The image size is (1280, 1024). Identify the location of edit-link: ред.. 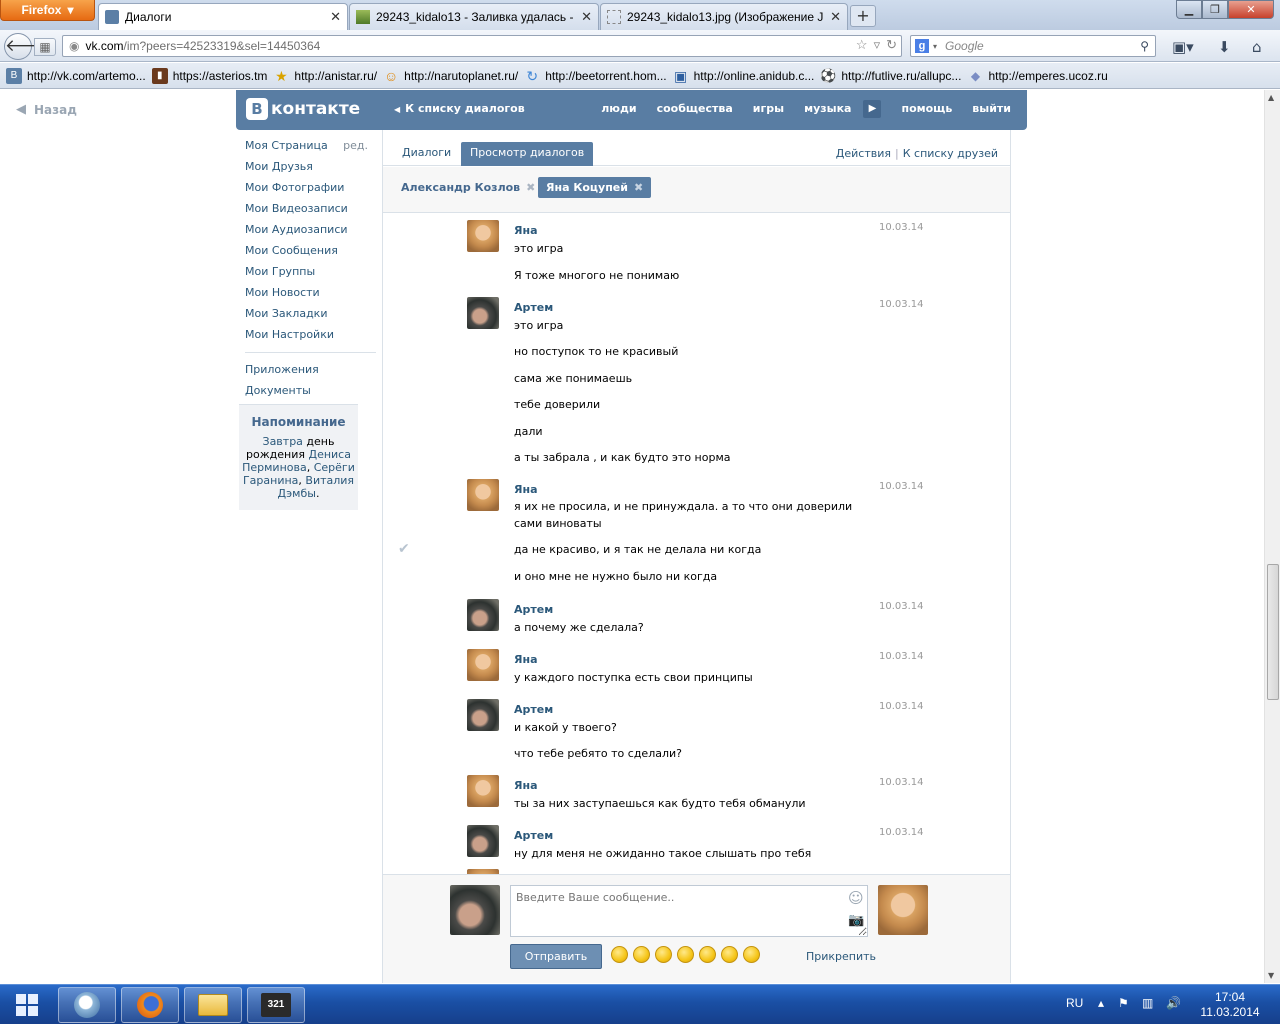
(355, 146).